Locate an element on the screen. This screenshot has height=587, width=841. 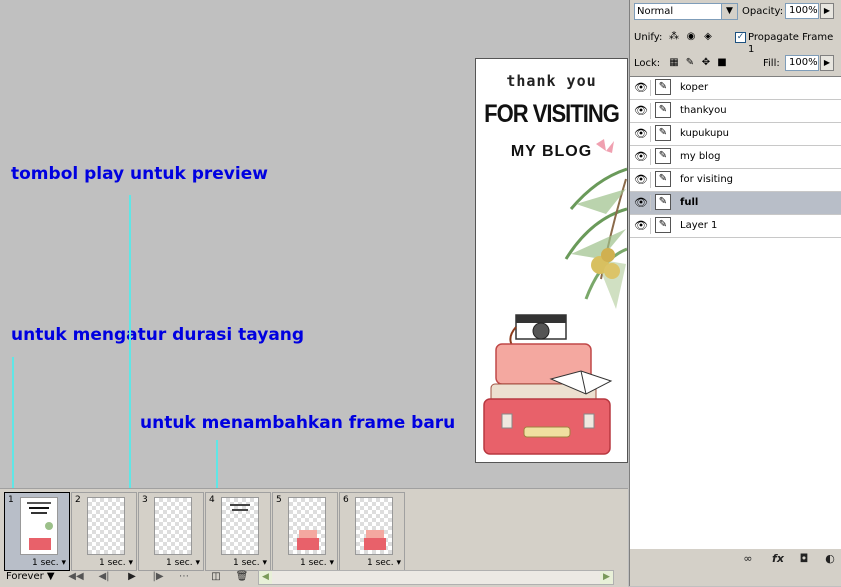
blend-row: Normal ▼ Opacity: 100% ▶ is located at coordinates (735, 12).